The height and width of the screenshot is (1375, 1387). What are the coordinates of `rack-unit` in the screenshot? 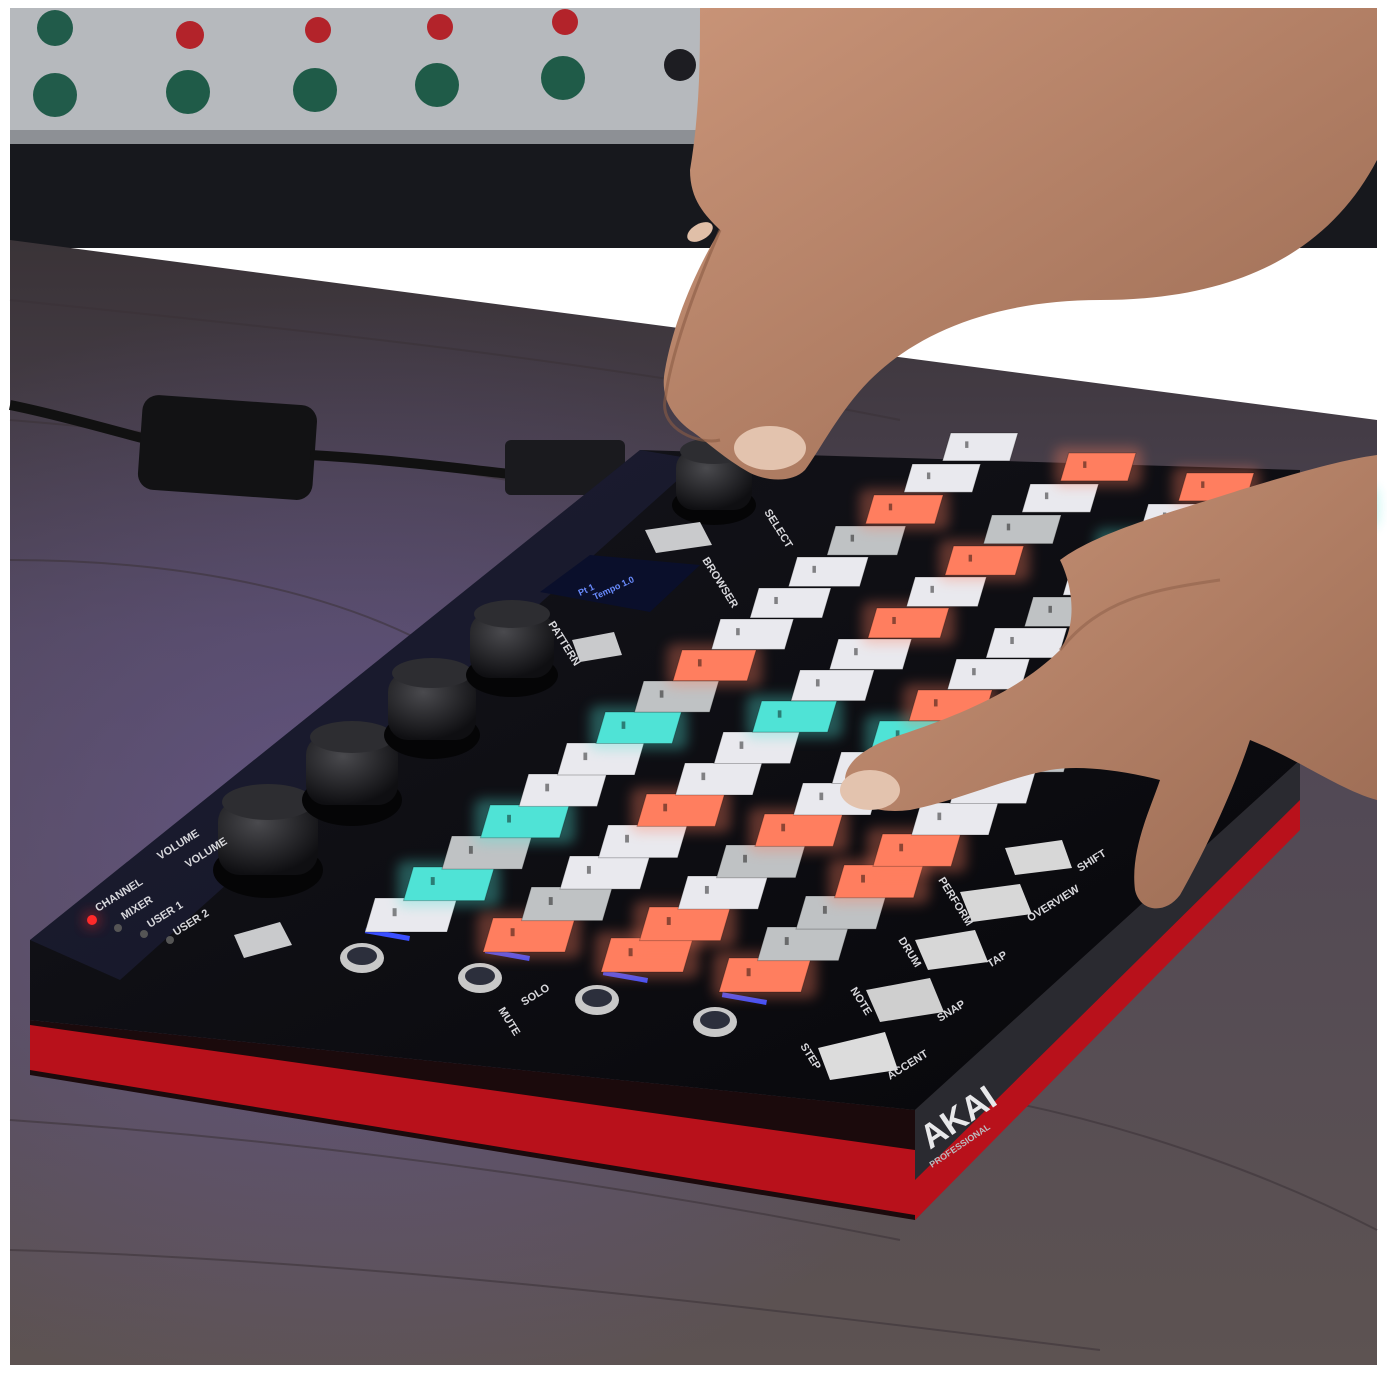 It's located at (375, 76).